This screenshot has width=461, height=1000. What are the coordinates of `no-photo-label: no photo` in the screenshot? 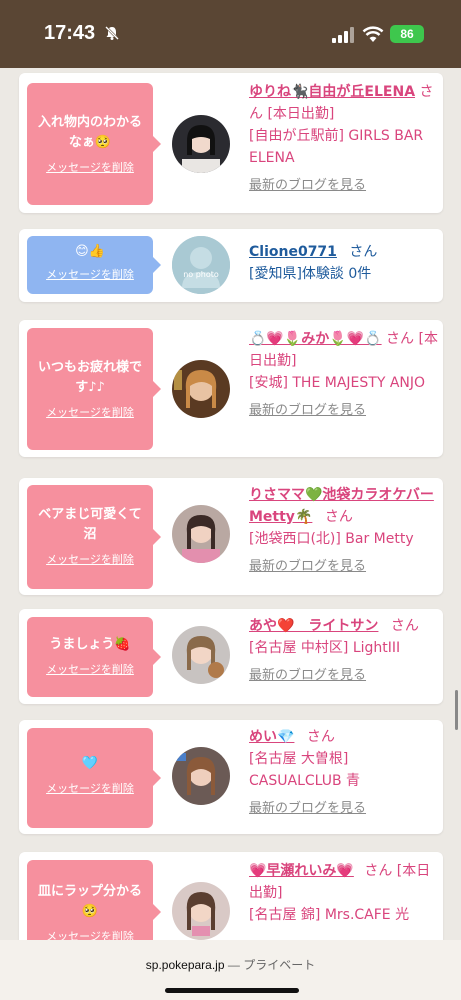 It's located at (201, 274).